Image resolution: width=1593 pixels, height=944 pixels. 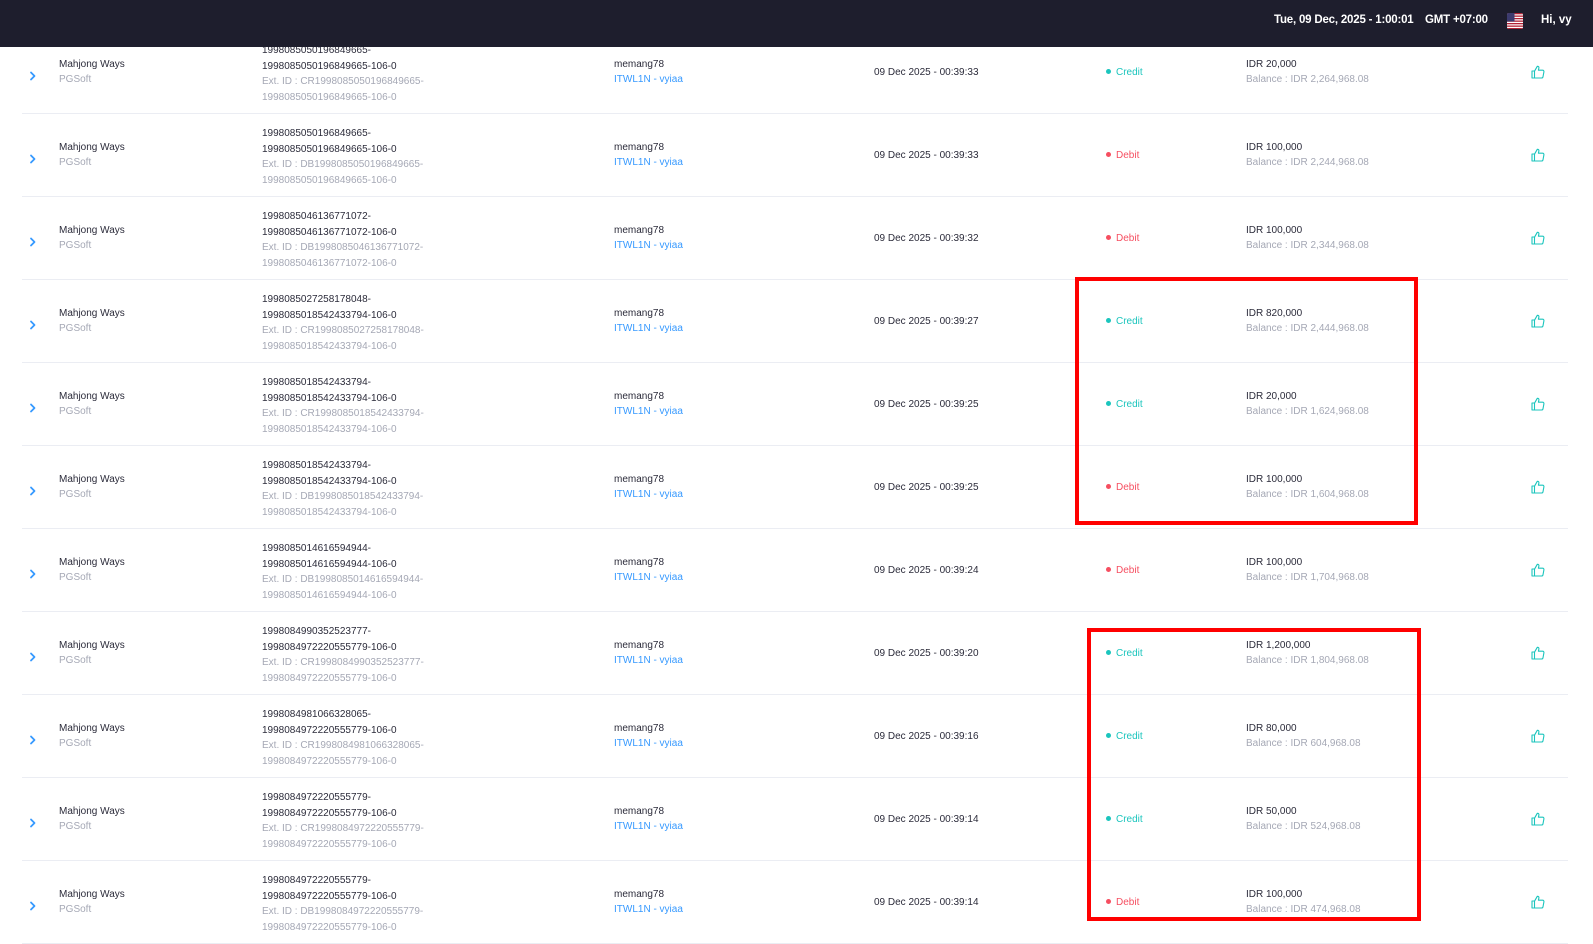 What do you see at coordinates (1344, 20) in the screenshot?
I see `current-datetime: Tue, 09 Dec, 2025 - 1:00:01` at bounding box center [1344, 20].